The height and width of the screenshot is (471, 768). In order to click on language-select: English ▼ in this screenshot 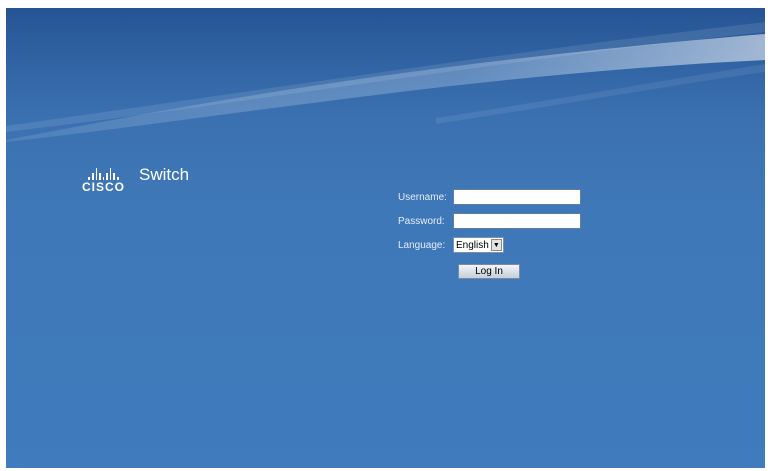, I will do `click(478, 245)`.